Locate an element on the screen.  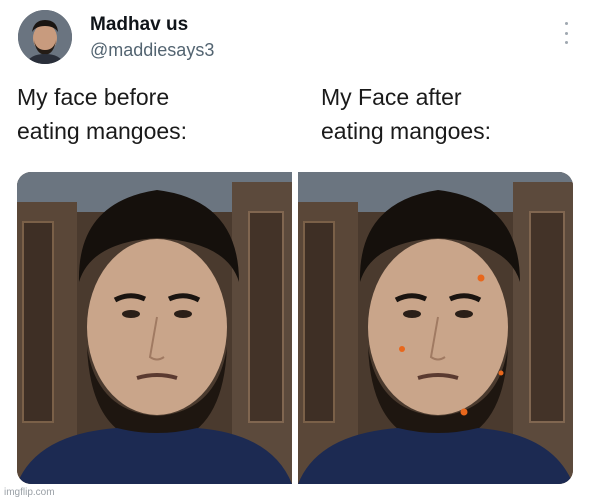
display-name: Madhav us is located at coordinates (139, 25).